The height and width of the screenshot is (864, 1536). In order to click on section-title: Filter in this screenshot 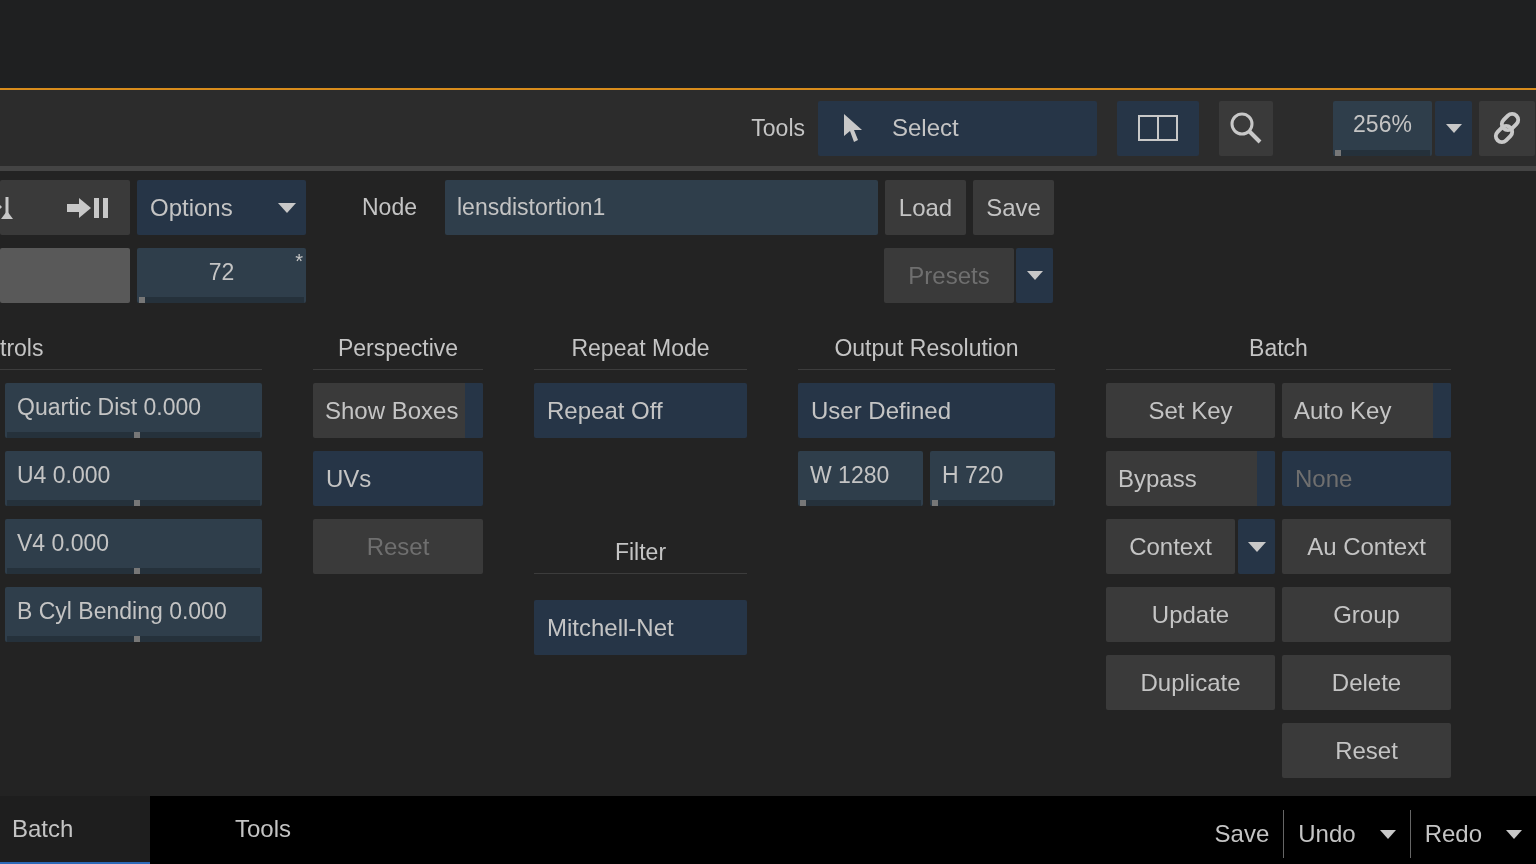, I will do `click(640, 552)`.